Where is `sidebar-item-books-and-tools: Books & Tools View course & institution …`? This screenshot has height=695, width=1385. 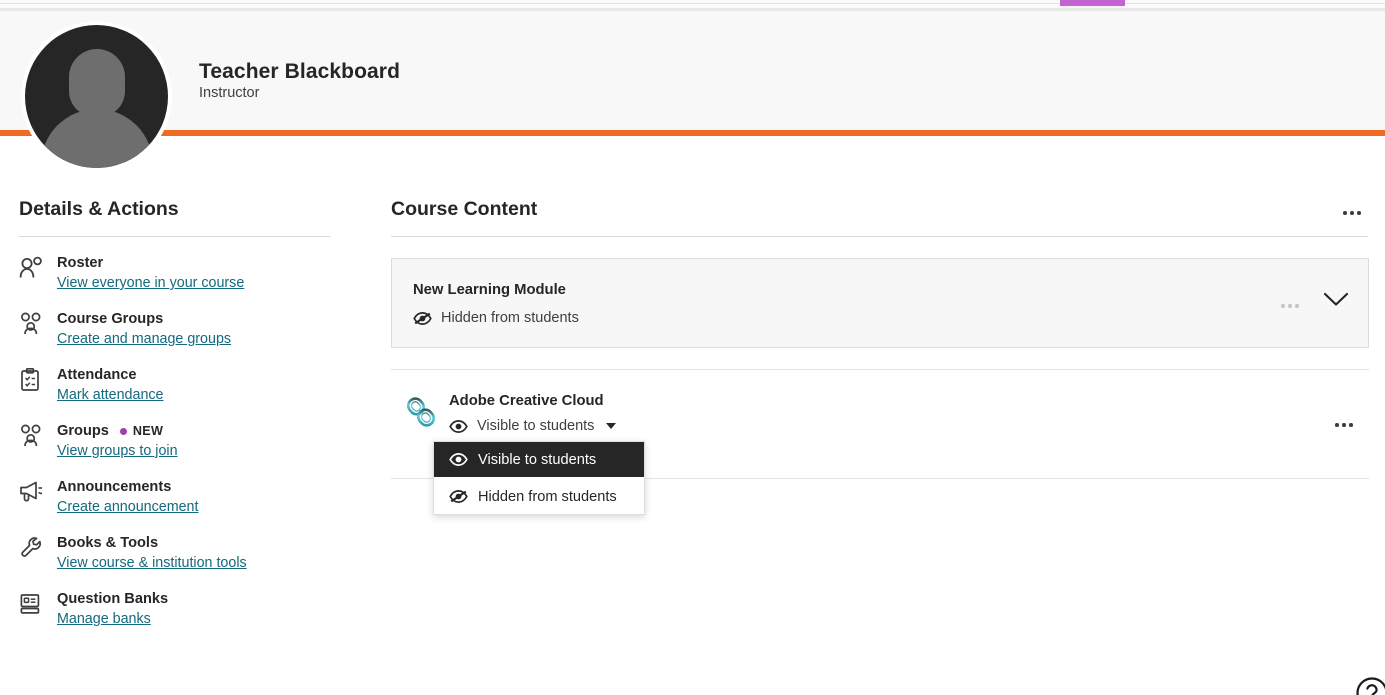 sidebar-item-books-and-tools: Books & Tools View course & institution … is located at coordinates (180, 562).